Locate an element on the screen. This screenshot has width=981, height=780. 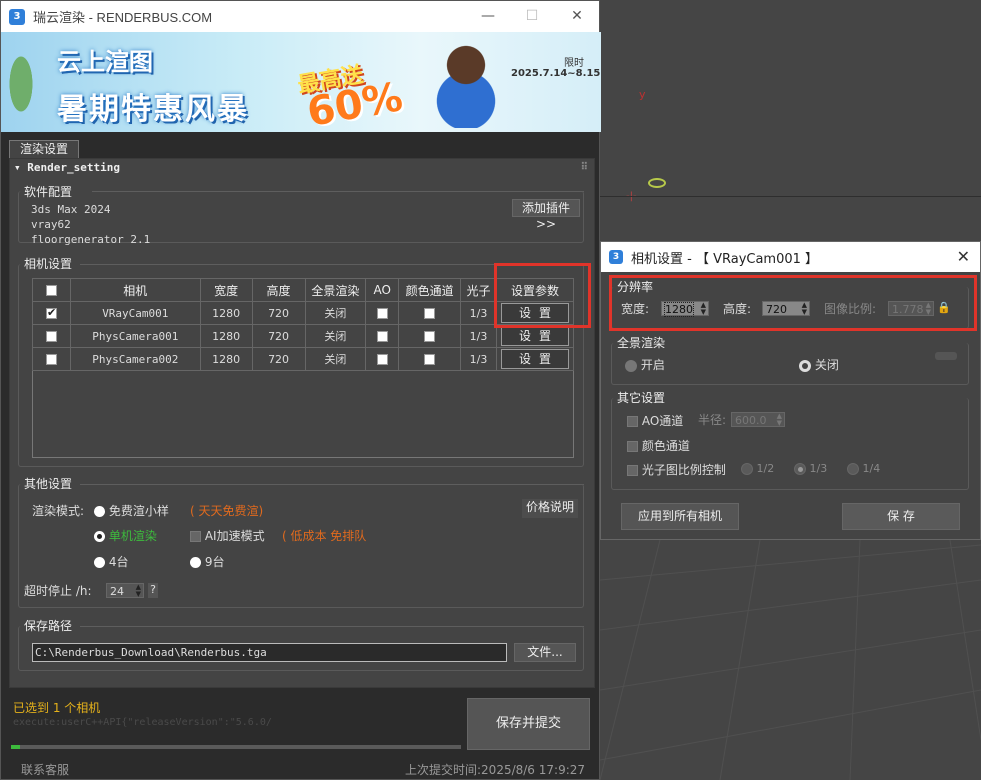
plant-illustration is located at coordinates (21, 92).